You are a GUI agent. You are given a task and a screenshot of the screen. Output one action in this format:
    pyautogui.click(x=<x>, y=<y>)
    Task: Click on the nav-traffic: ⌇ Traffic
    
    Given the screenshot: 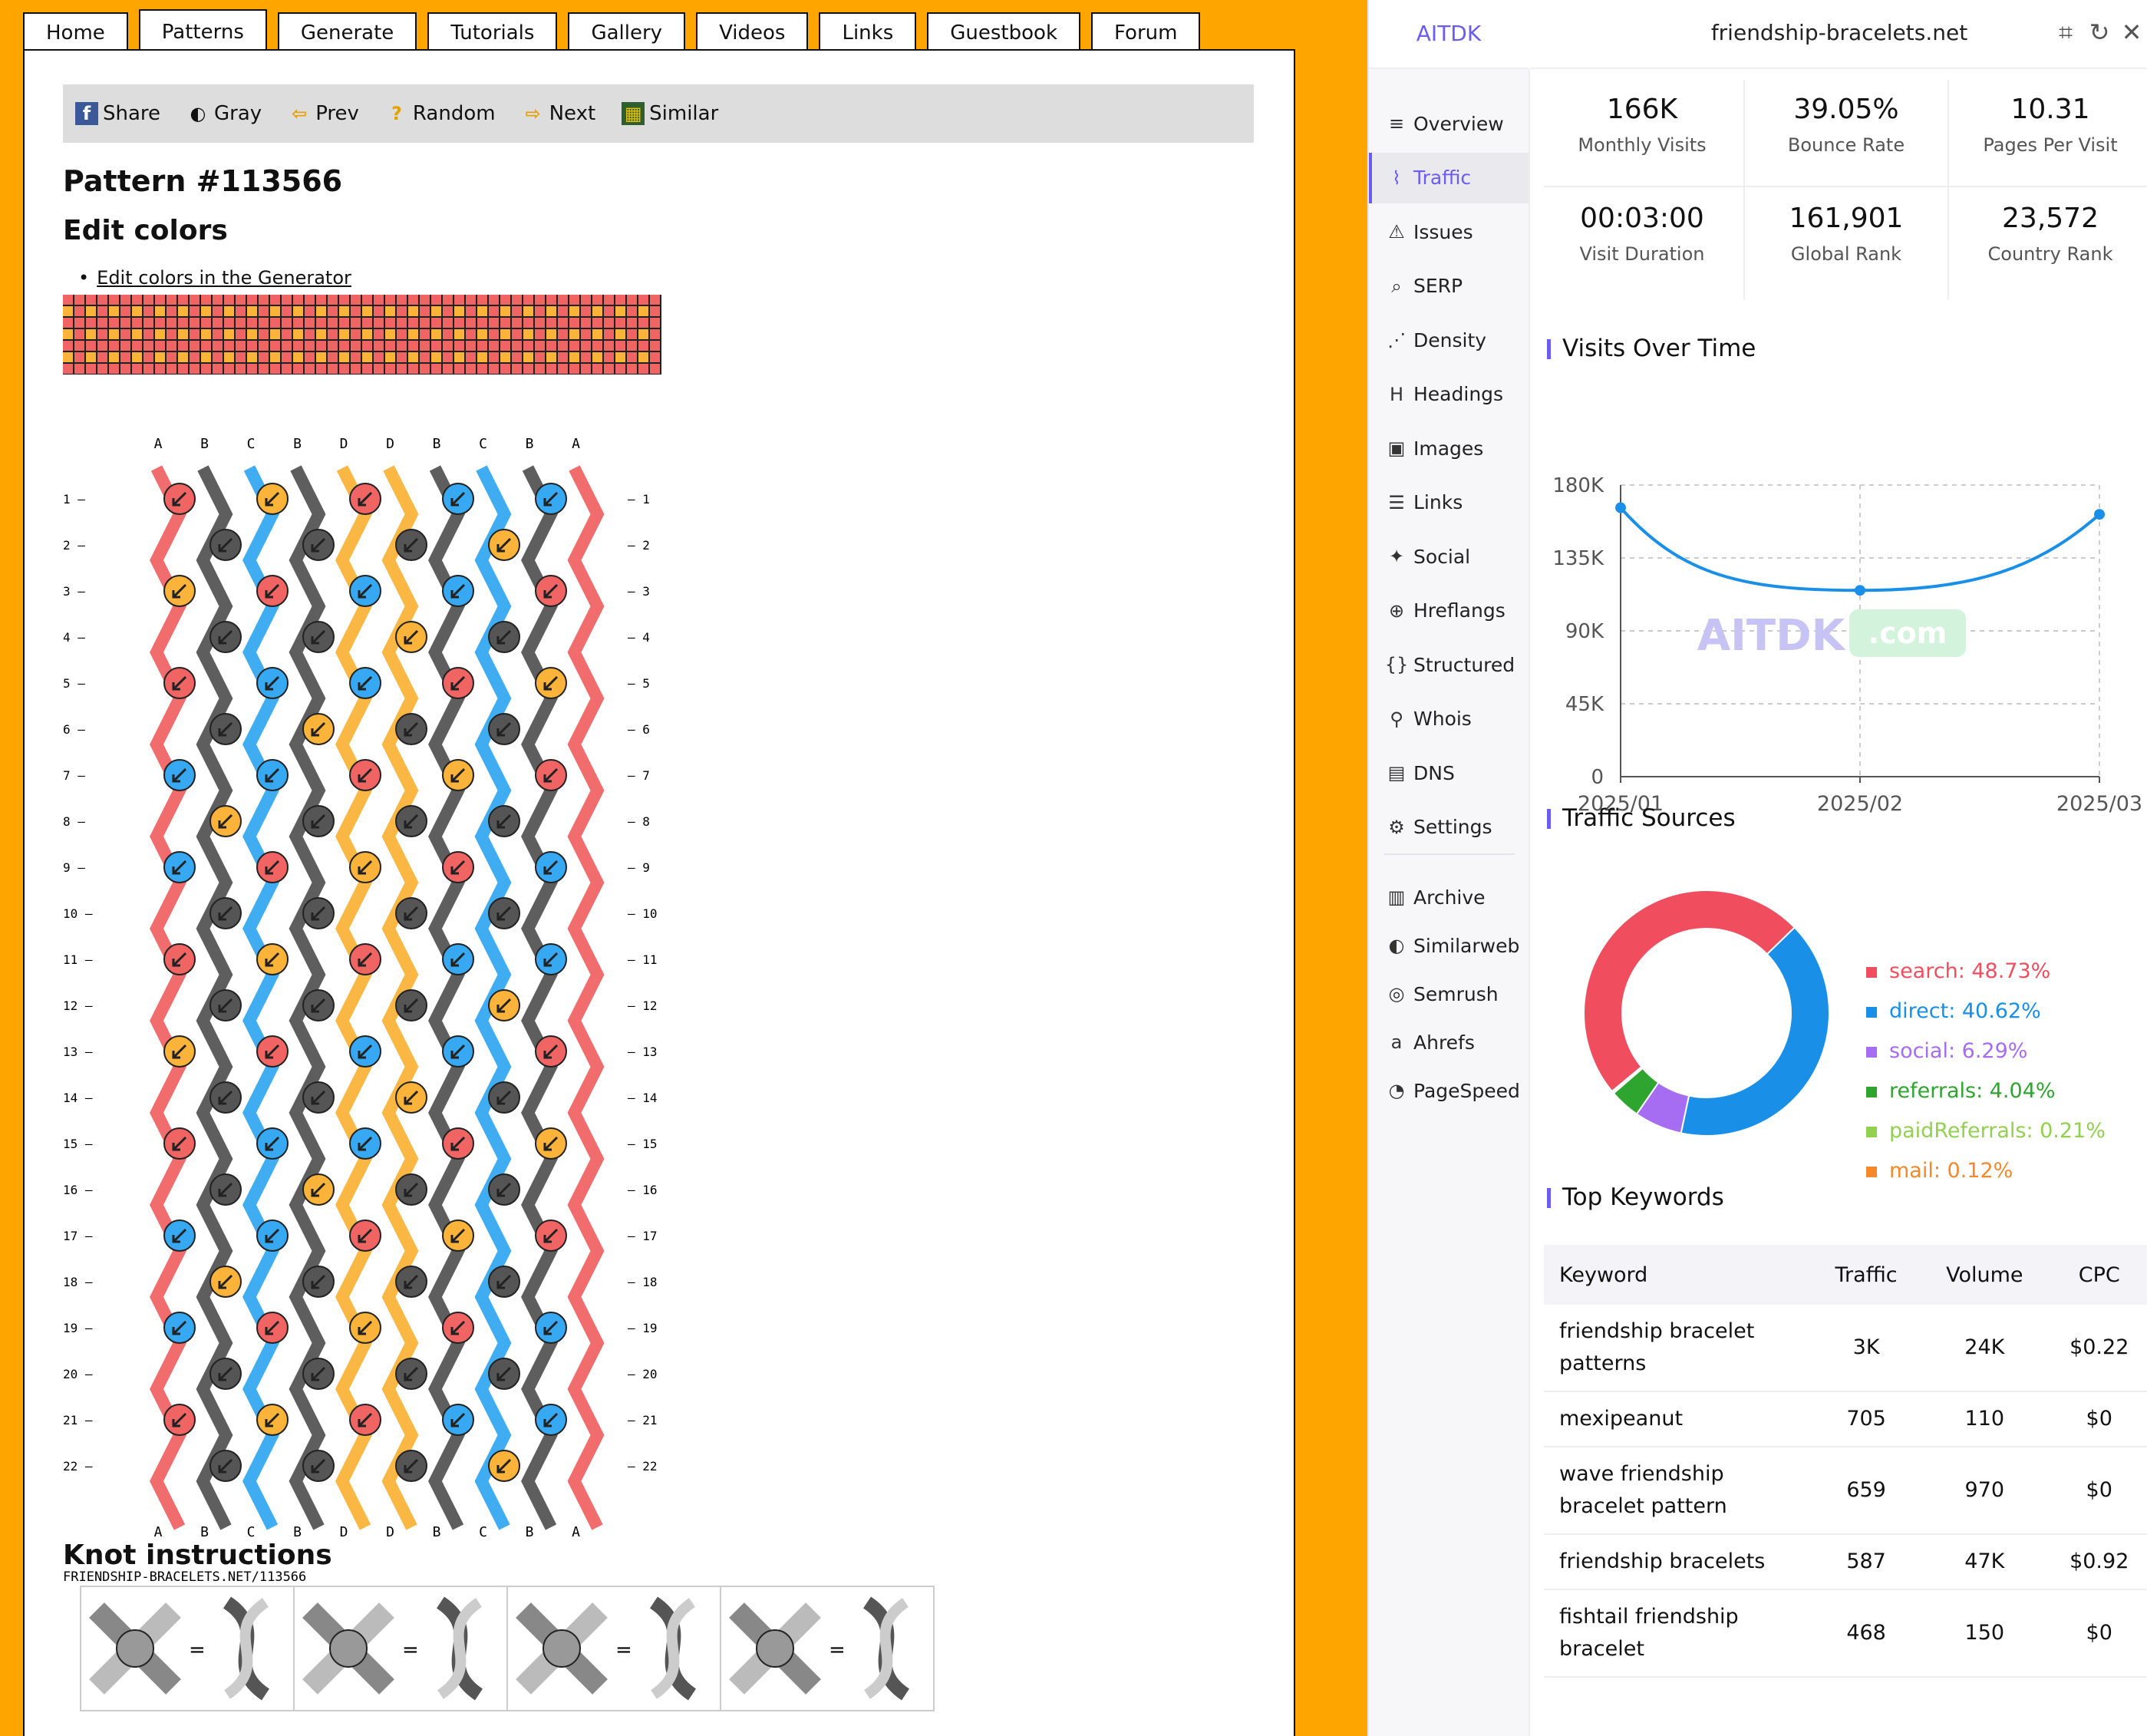 What is the action you would take?
    pyautogui.click(x=1449, y=177)
    